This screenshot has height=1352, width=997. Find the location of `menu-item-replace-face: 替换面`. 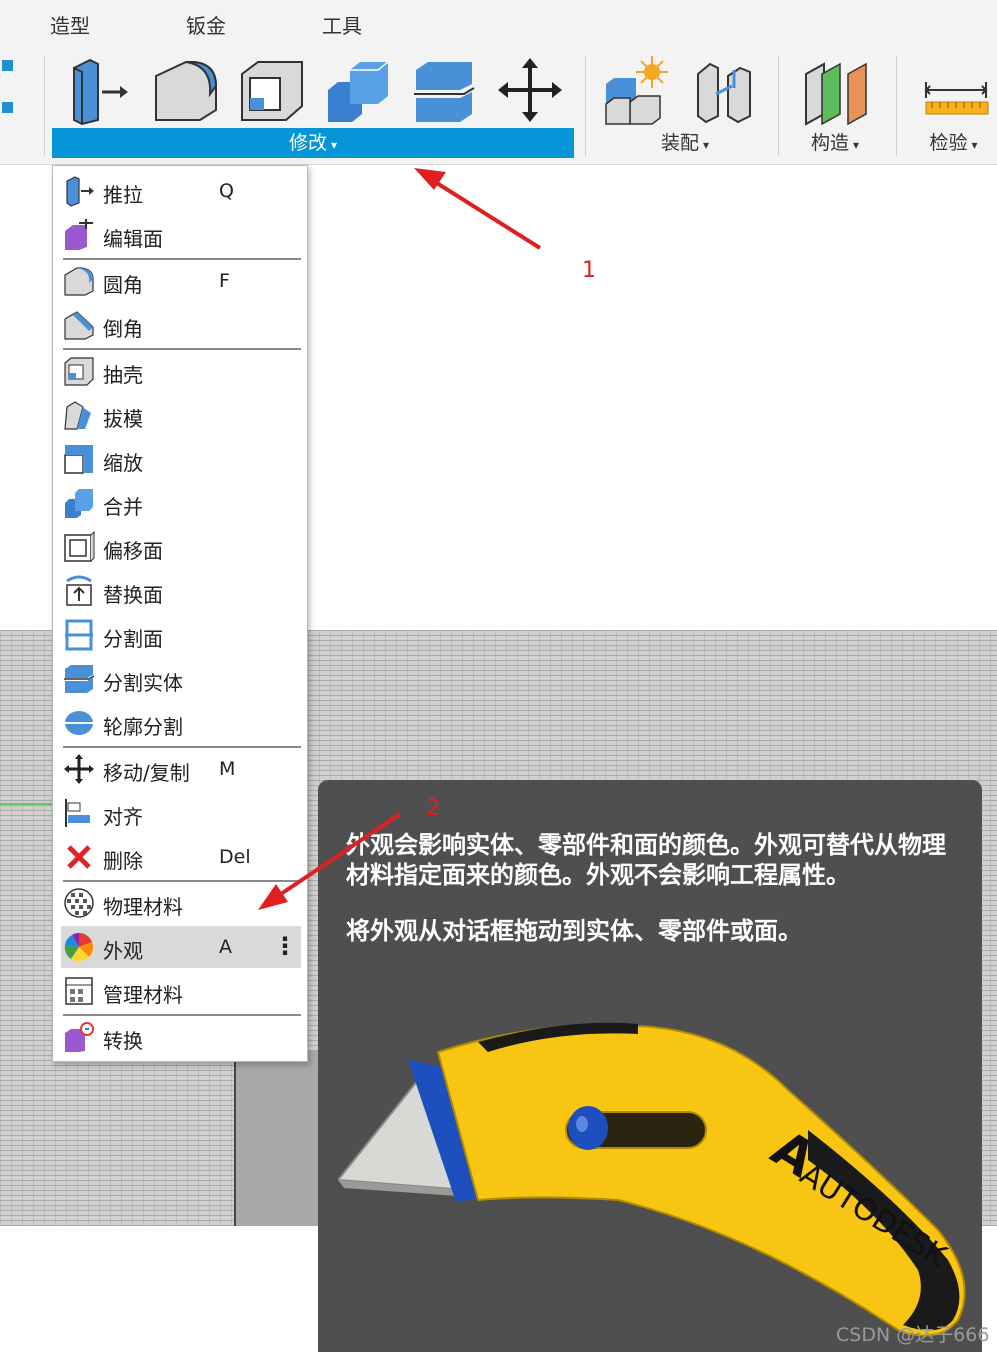

menu-item-replace-face: 替换面 is located at coordinates (181, 591).